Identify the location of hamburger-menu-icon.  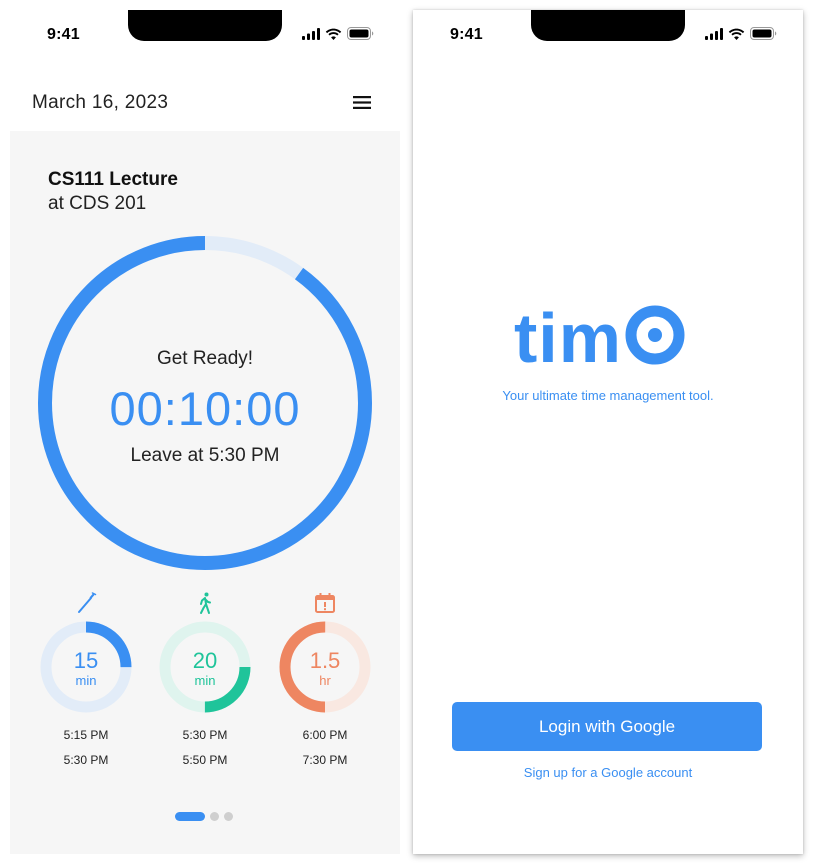
(362, 102).